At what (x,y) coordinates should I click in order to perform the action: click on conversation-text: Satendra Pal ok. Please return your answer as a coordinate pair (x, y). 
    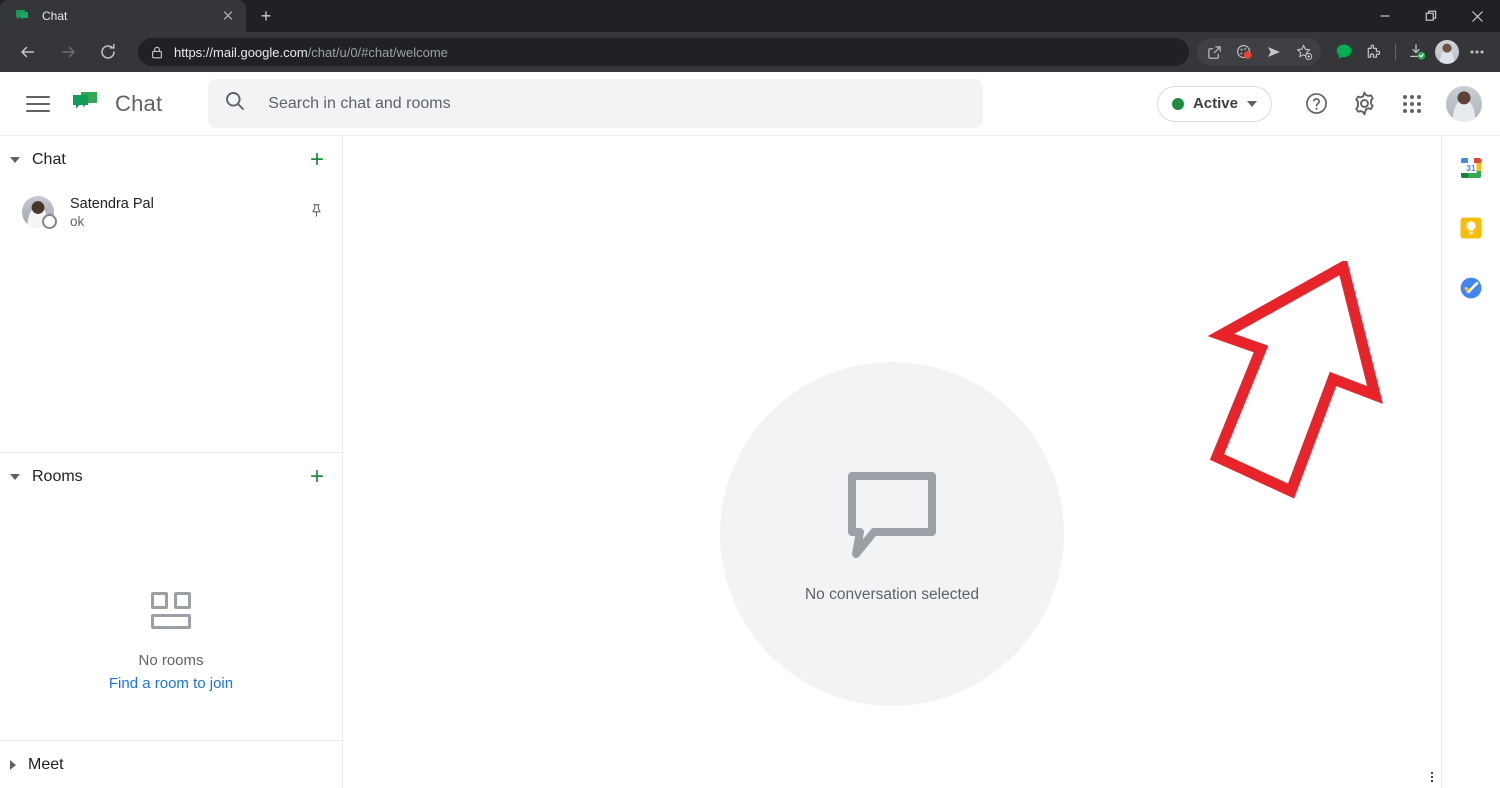
    Looking at the image, I should click on (112, 212).